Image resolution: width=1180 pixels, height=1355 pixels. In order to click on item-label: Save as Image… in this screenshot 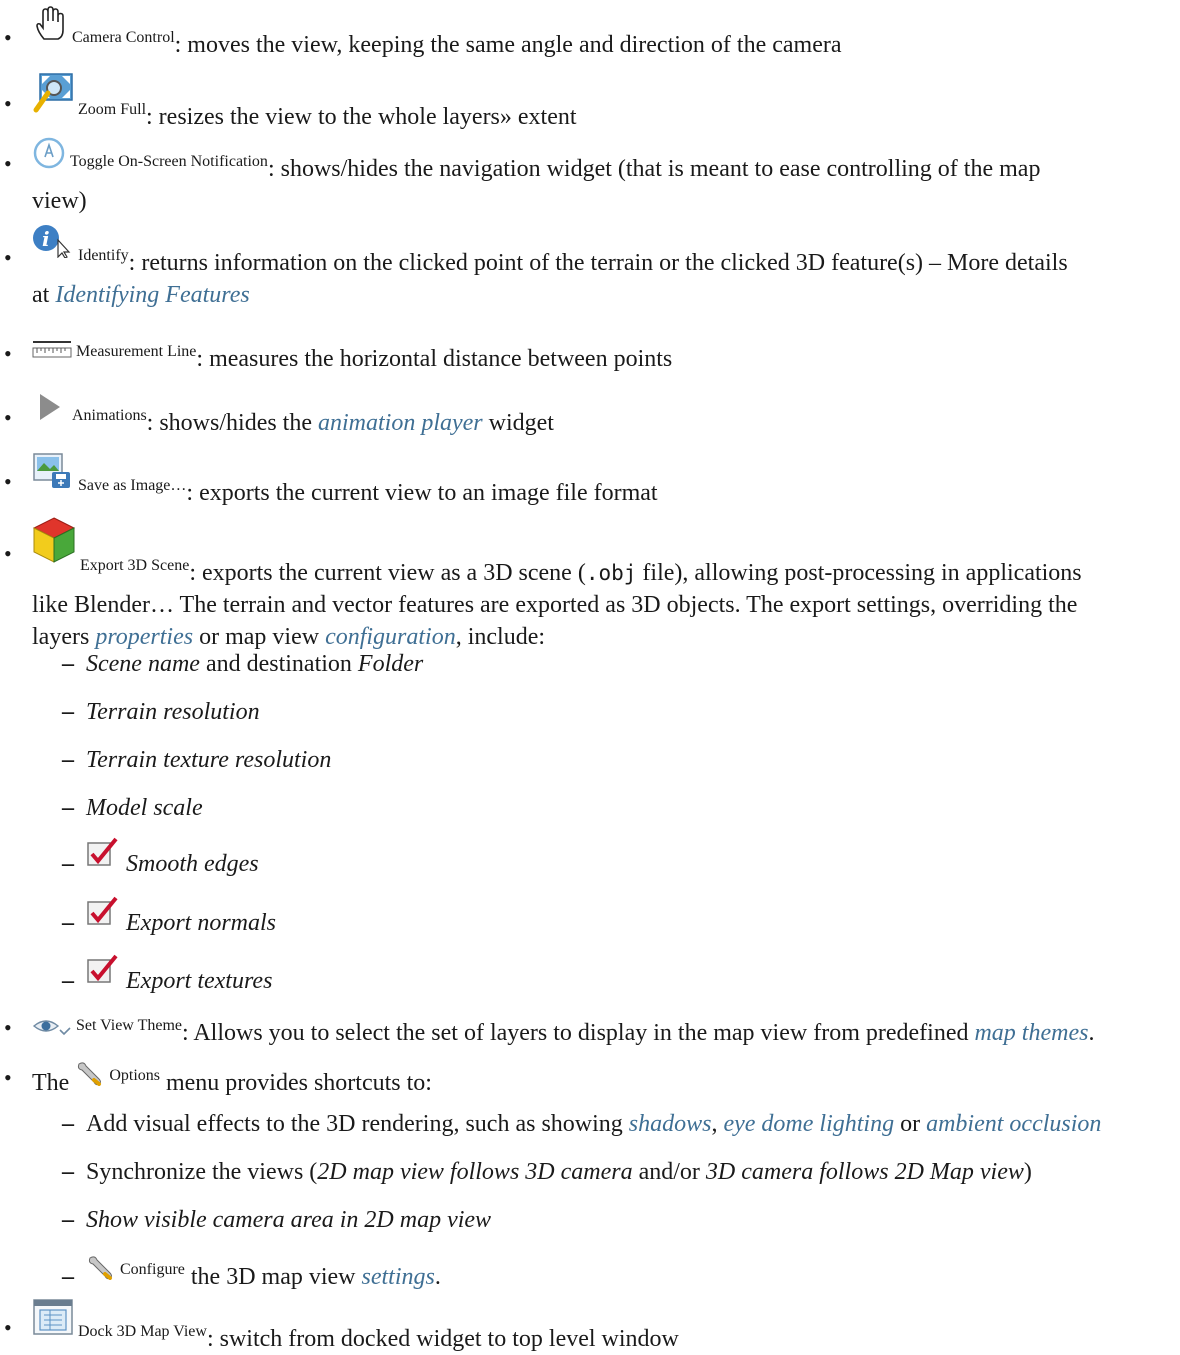, I will do `click(132, 485)`.